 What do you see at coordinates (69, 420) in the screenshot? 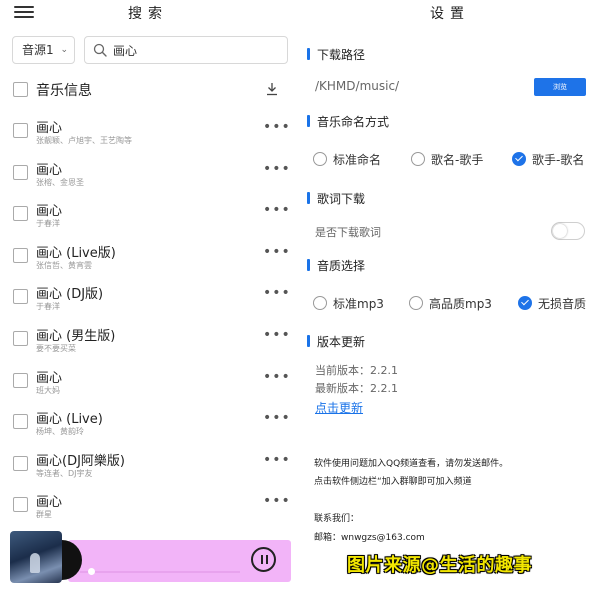
I see `song-title: 画心 (Live)` at bounding box center [69, 420].